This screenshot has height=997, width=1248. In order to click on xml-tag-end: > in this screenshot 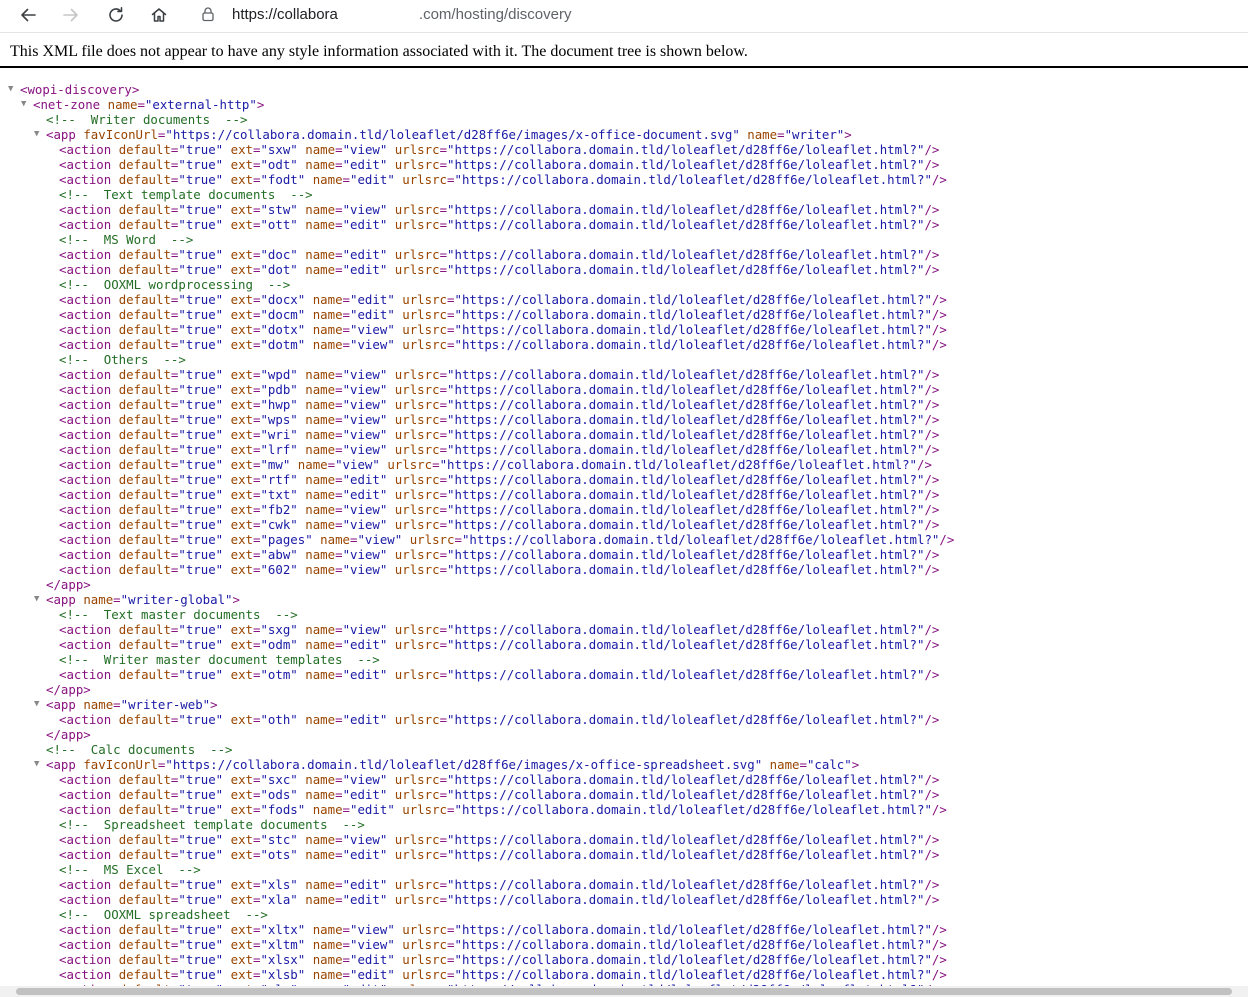, I will do `click(236, 599)`.